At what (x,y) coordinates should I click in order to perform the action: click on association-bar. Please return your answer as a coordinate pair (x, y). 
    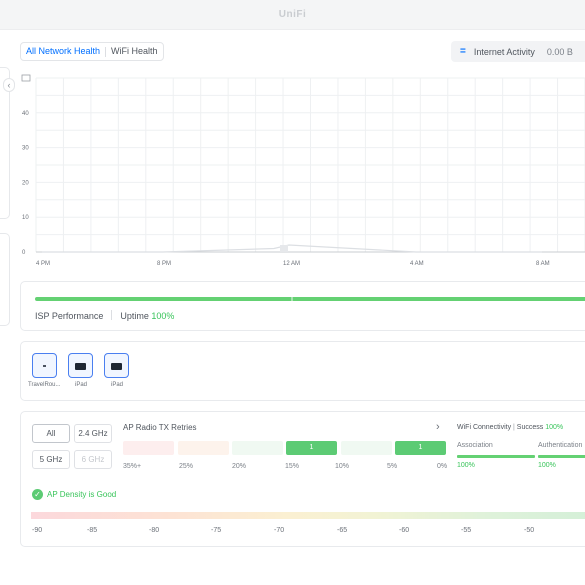
    Looking at the image, I should click on (496, 456).